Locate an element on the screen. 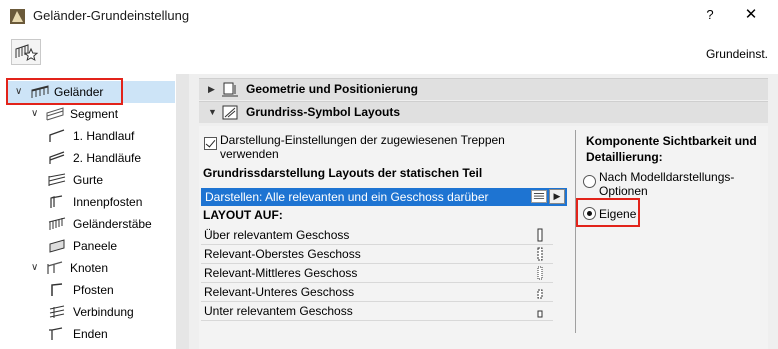  layout-row: Relevant-Unteres Geschoss is located at coordinates (377, 292).